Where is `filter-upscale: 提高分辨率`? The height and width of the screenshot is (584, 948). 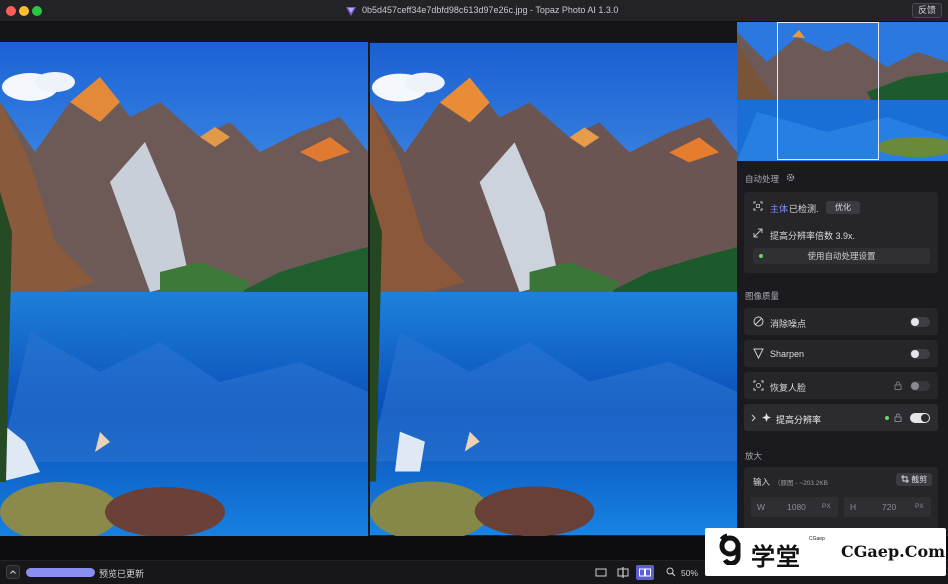 filter-upscale: 提高分辨率 is located at coordinates (841, 417).